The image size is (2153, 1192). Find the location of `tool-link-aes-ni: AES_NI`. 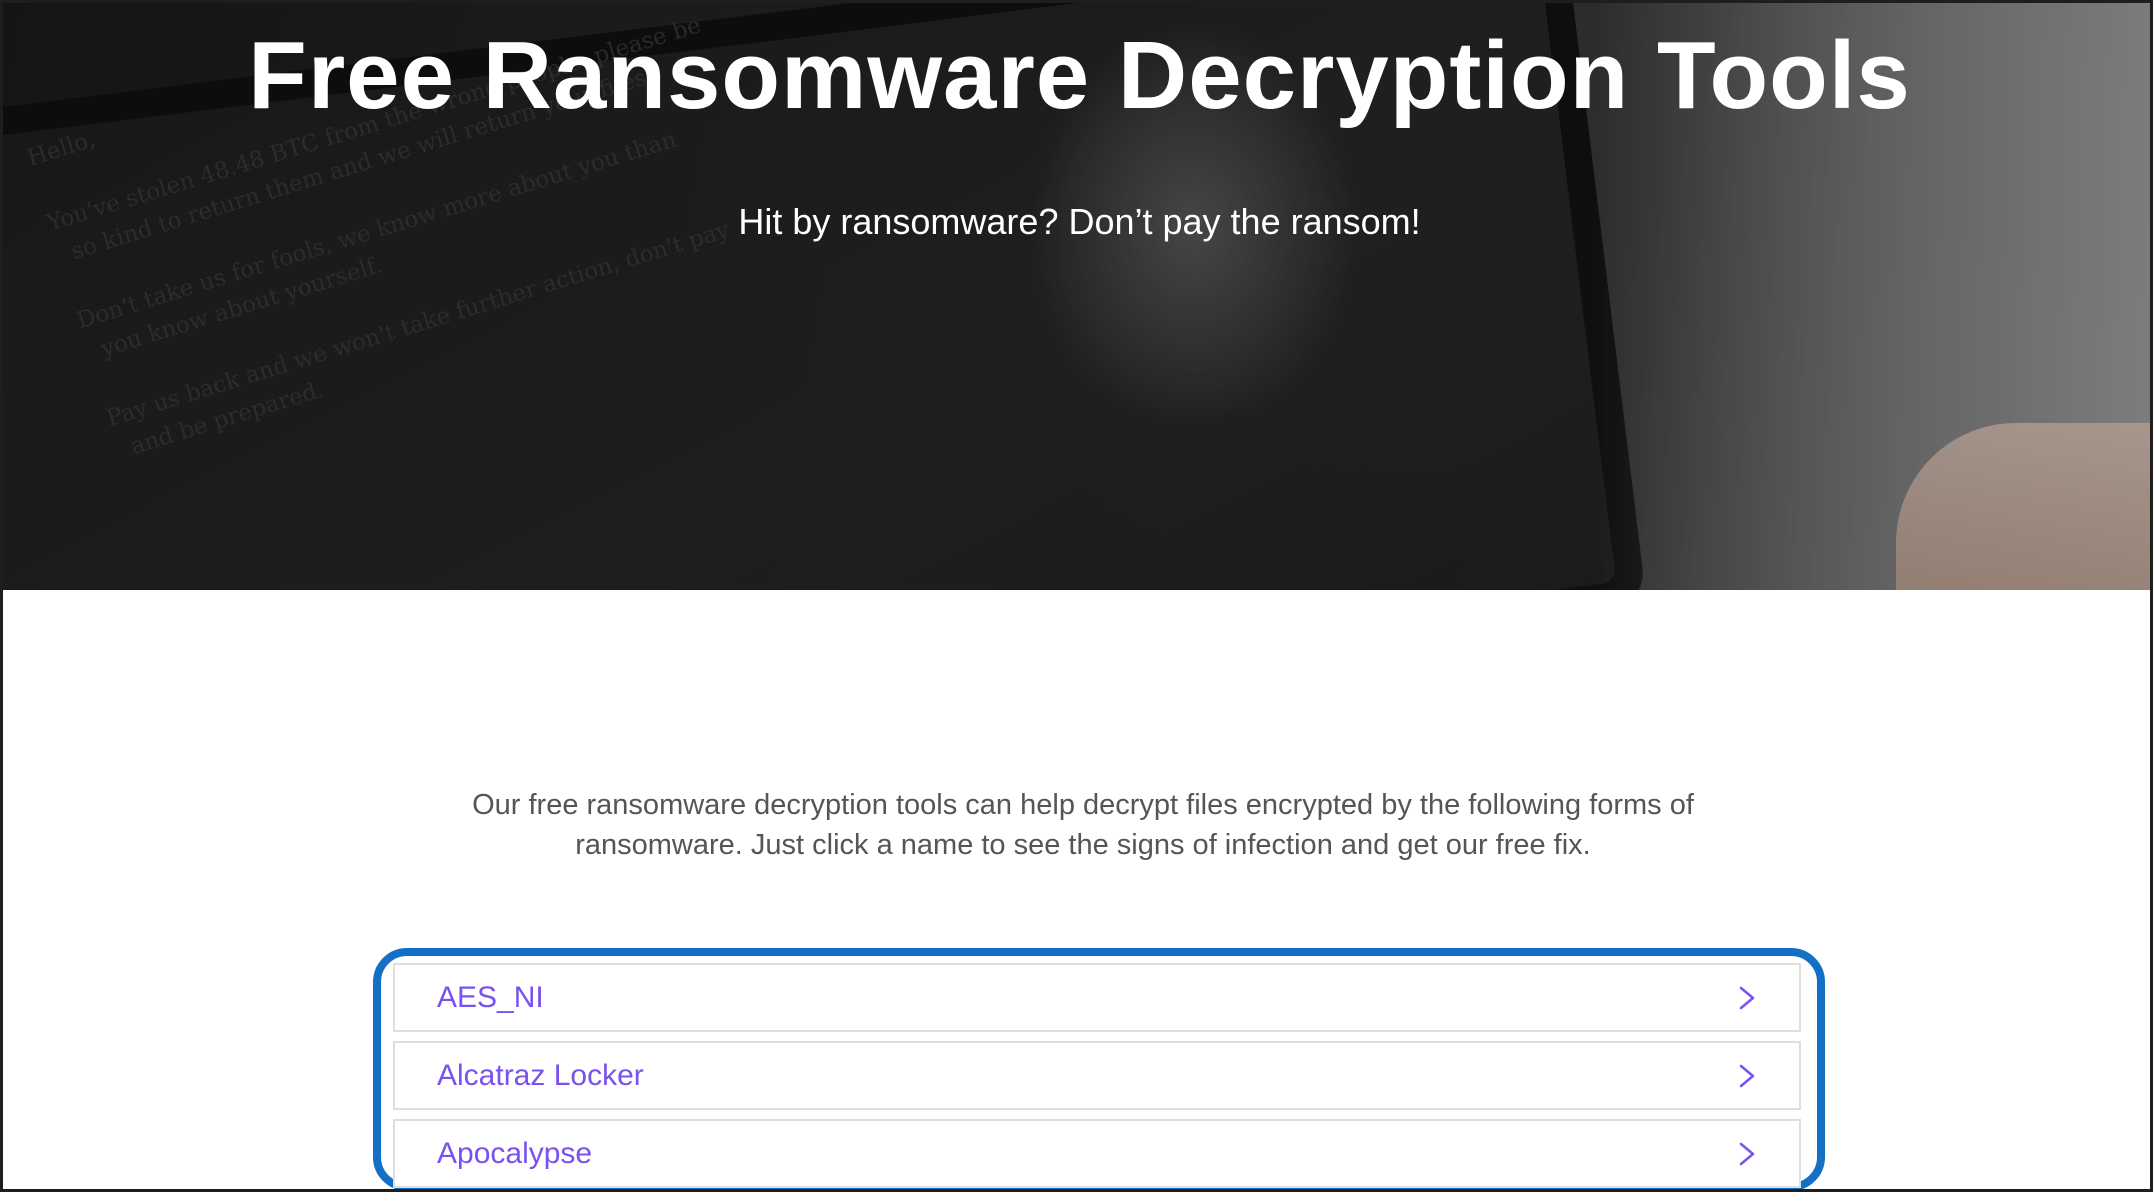

tool-link-aes-ni: AES_NI is located at coordinates (490, 998).